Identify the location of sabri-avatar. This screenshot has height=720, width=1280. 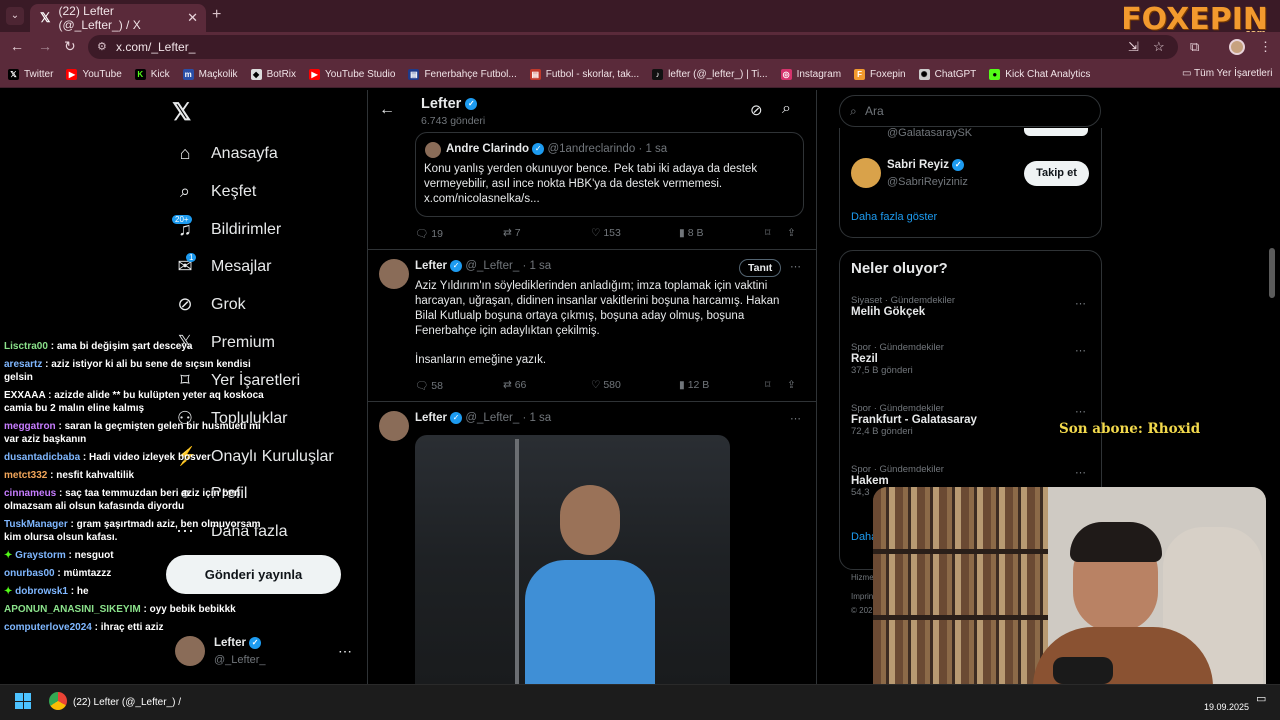
(866, 173).